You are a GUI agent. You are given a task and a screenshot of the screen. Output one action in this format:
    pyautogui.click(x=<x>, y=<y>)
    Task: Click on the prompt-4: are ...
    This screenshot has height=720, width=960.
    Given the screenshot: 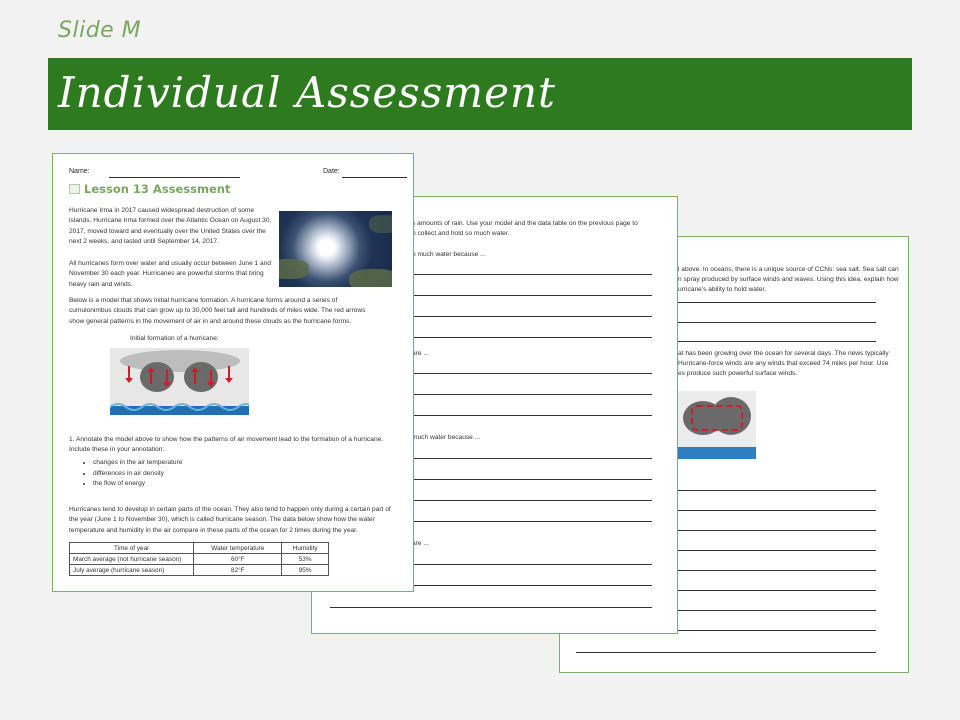 What is the action you would take?
    pyautogui.click(x=420, y=543)
    